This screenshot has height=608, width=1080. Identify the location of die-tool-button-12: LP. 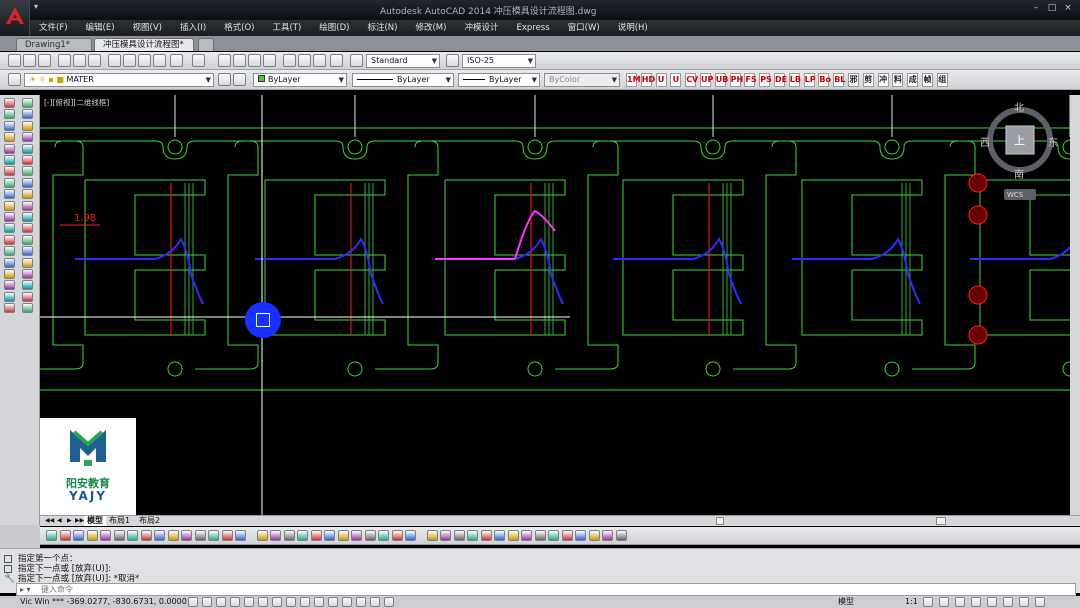
(809, 80).